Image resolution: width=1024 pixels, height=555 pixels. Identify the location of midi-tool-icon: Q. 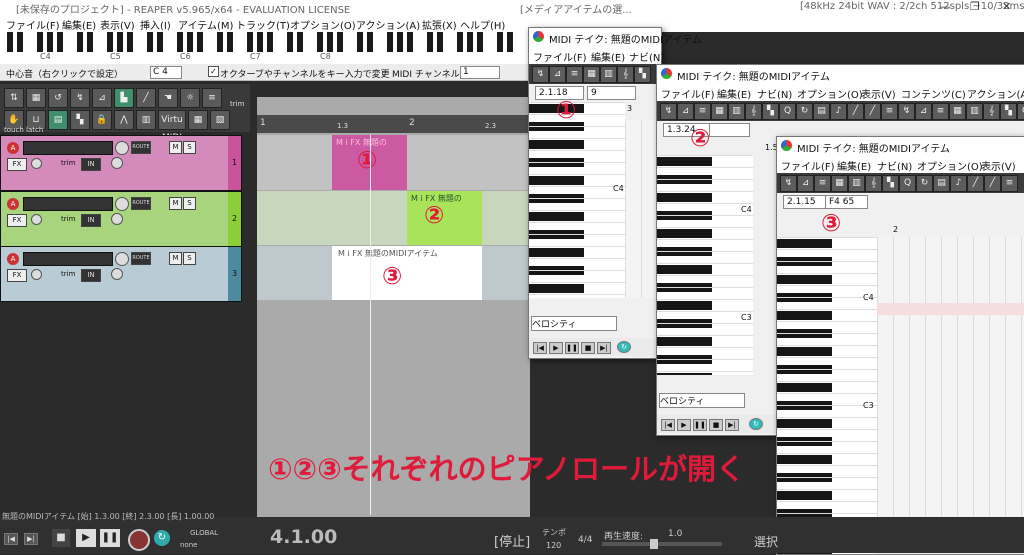
(1020, 111).